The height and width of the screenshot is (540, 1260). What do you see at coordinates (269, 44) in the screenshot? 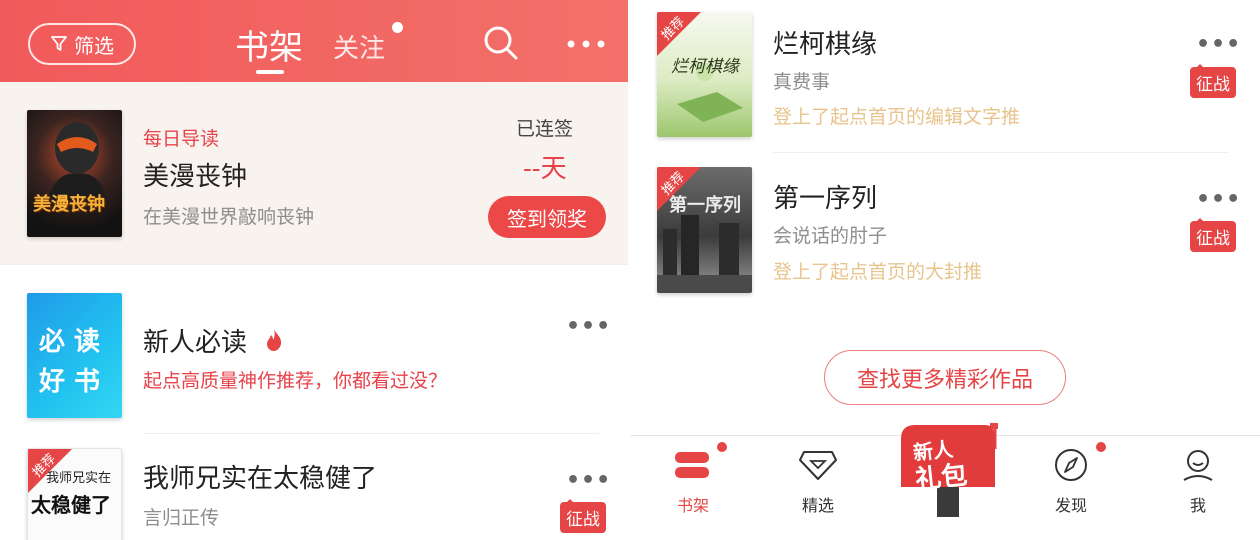
I see `tab-bookshelf: 书架` at bounding box center [269, 44].